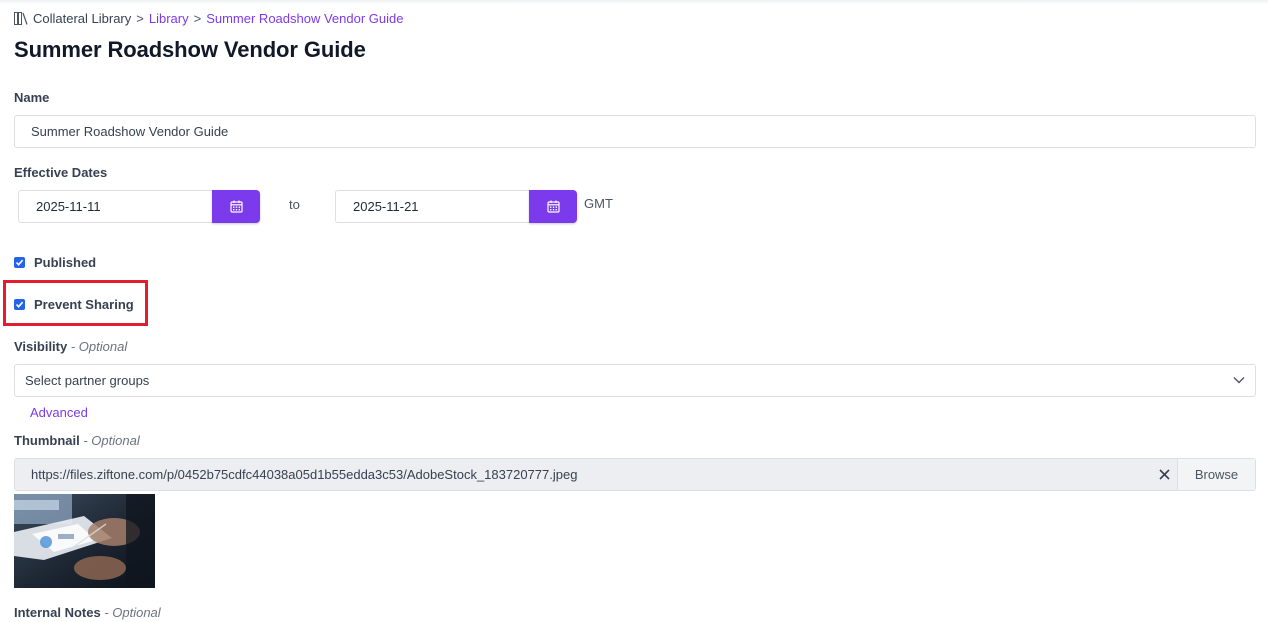 Image resolution: width=1268 pixels, height=622 pixels. What do you see at coordinates (111, 440) in the screenshot?
I see `thumbnail-optional-text: - Optional` at bounding box center [111, 440].